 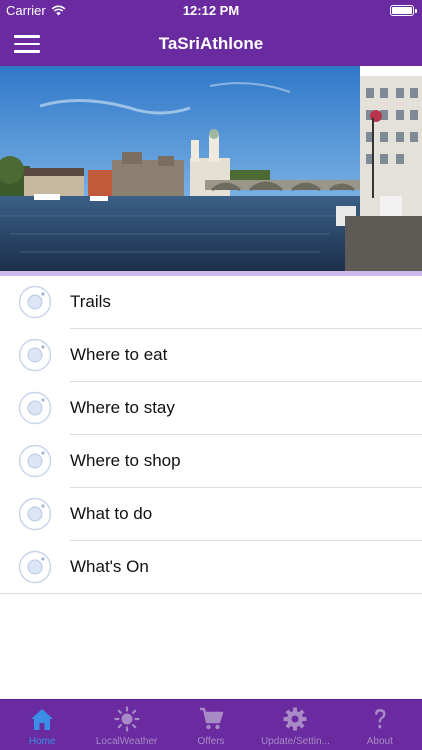 What do you see at coordinates (403, 10) in the screenshot?
I see `battery-icon` at bounding box center [403, 10].